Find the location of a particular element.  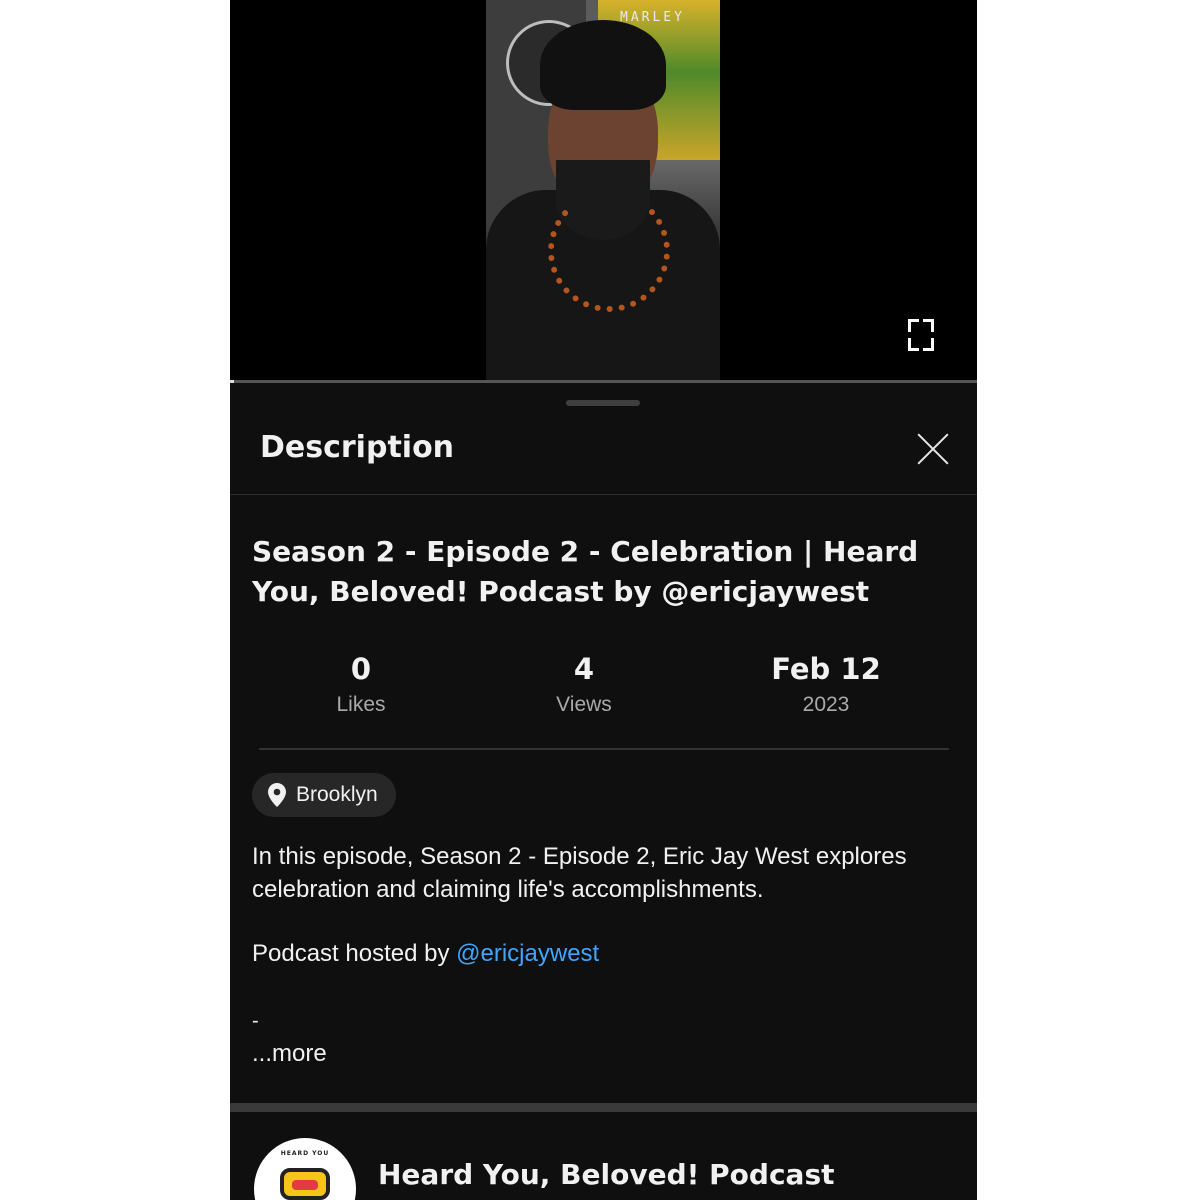

stat-views: 4 Views is located at coordinates (584, 686).